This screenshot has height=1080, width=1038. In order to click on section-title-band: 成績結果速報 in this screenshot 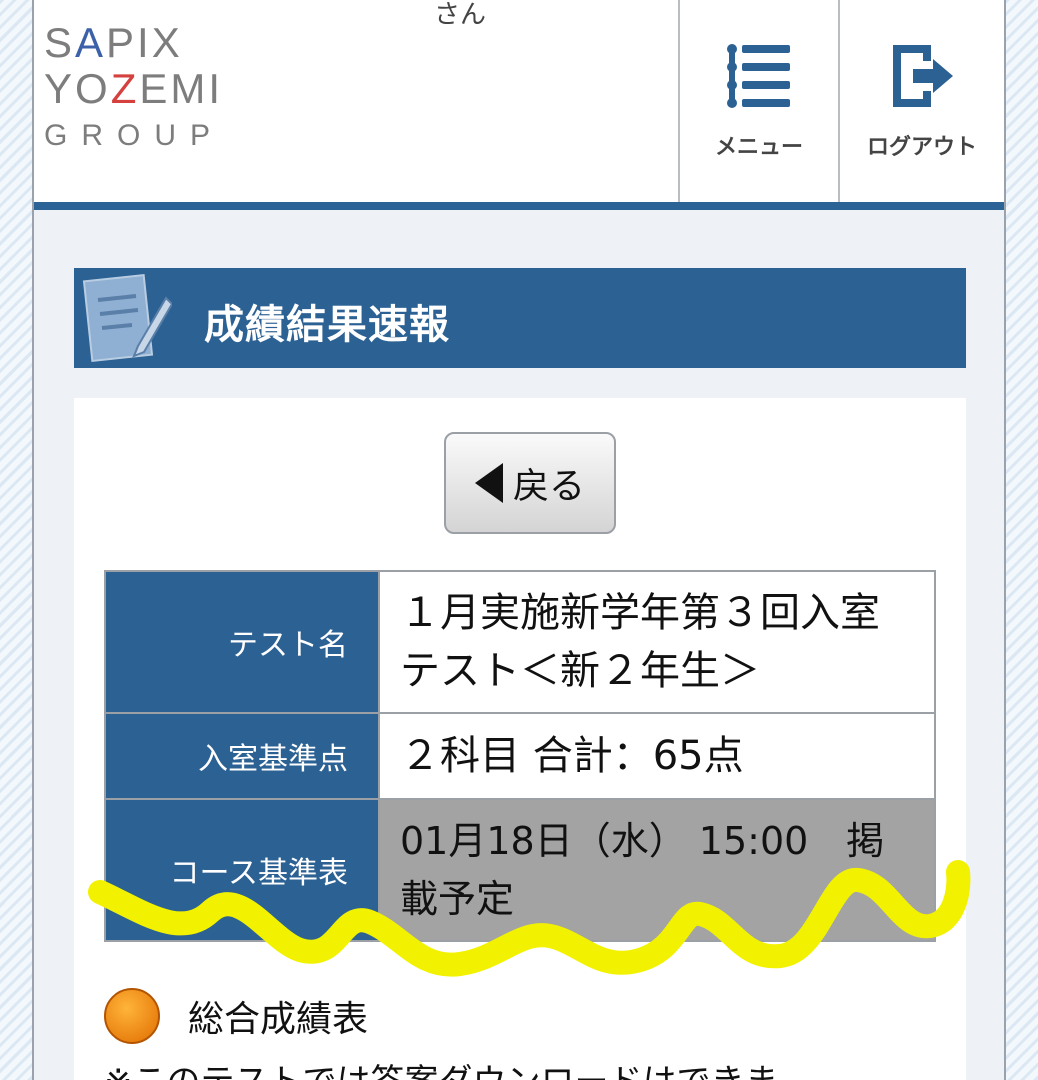, I will do `click(520, 318)`.